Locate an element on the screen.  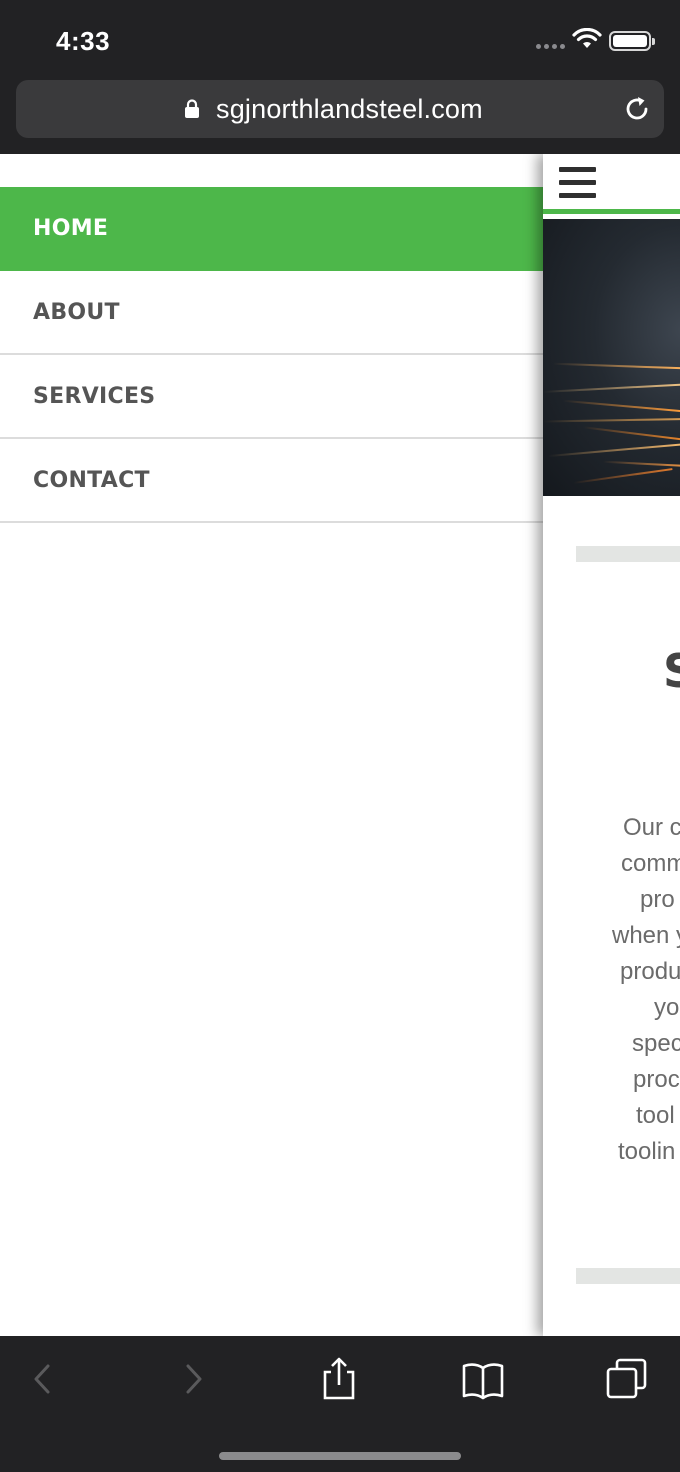
body-line: comm is located at coordinates (650, 863).